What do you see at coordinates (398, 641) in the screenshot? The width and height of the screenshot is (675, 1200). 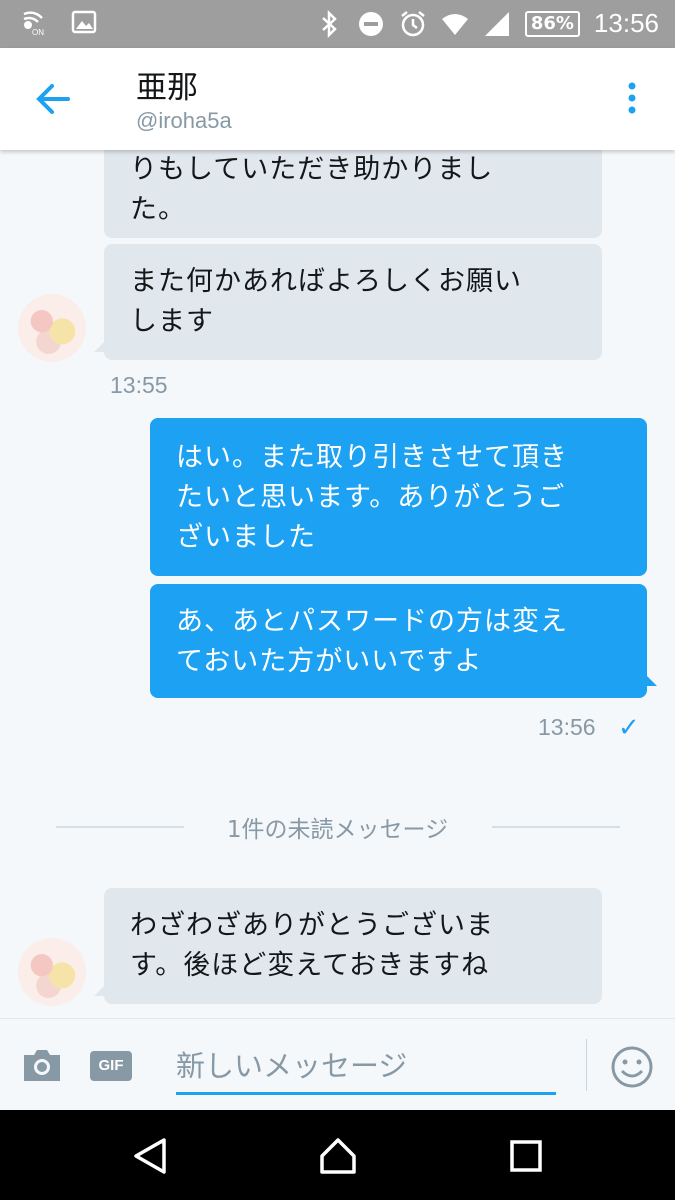 I see `outgoing-message: あ、あとパスワードの方は変え ておいた方がいいですよ` at bounding box center [398, 641].